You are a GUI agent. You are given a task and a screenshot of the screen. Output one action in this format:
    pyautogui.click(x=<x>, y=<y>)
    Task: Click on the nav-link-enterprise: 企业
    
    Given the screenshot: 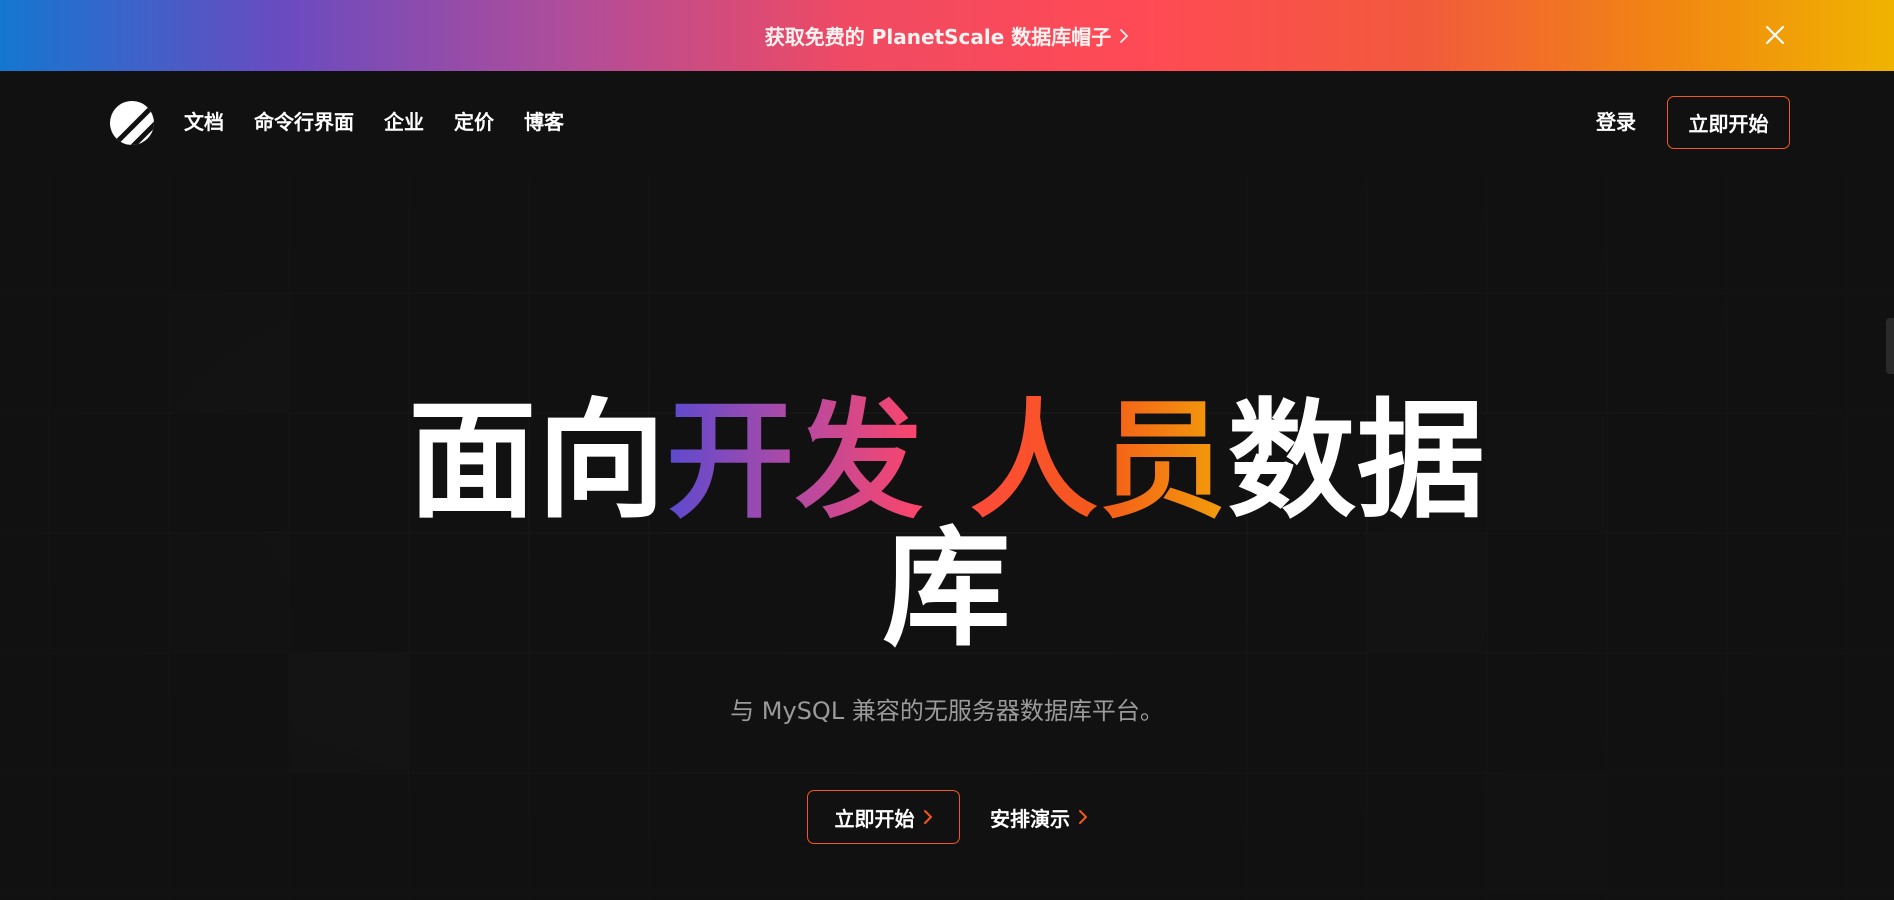 What is the action you would take?
    pyautogui.click(x=404, y=122)
    